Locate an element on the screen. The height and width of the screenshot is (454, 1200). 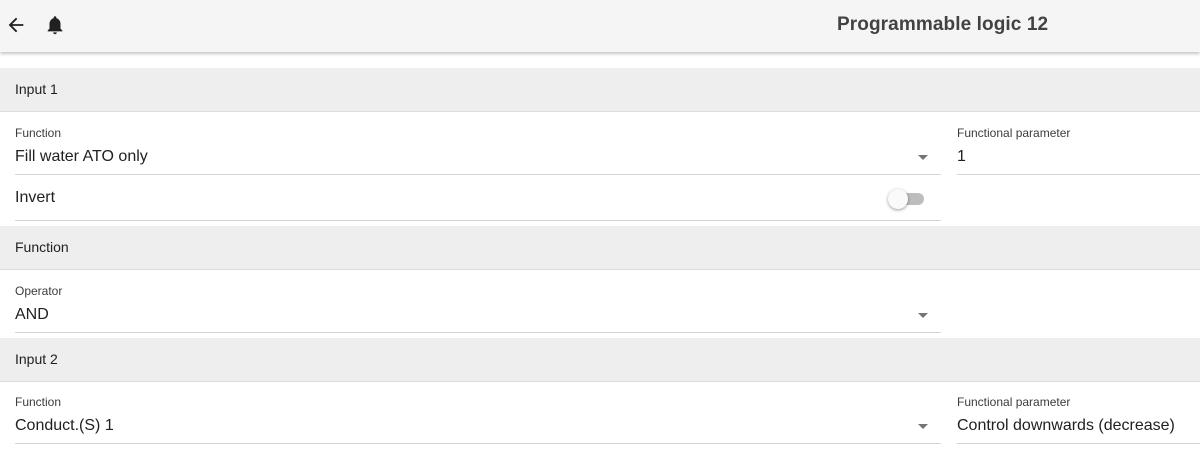
input1-function-underline is located at coordinates (478, 174).